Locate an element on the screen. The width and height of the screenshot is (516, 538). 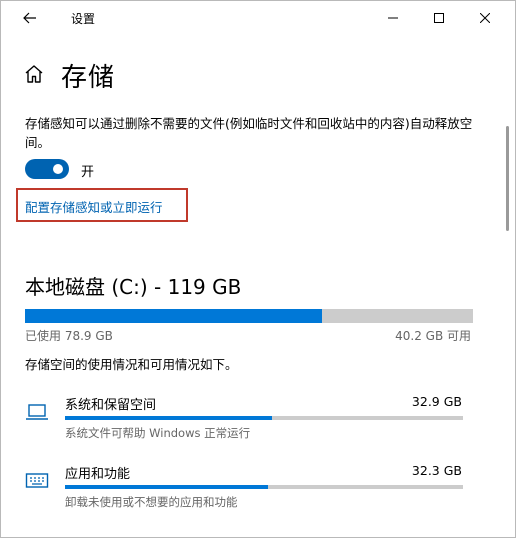
close-icon is located at coordinates (485, 18).